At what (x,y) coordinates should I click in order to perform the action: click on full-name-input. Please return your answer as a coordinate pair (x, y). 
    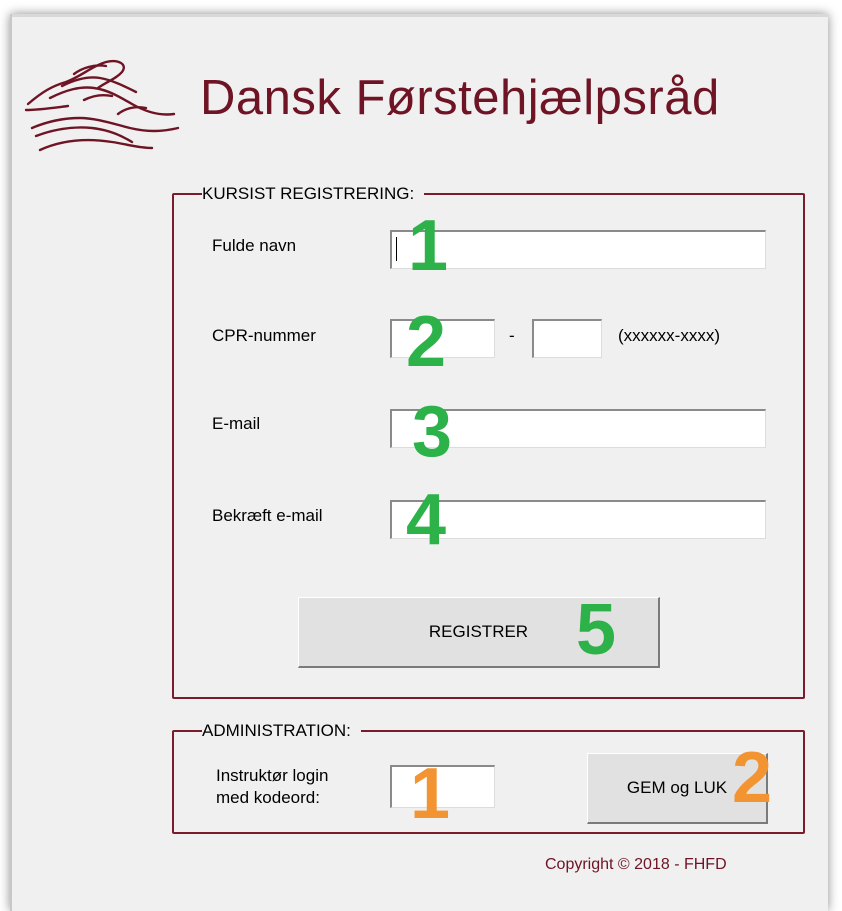
    Looking at the image, I should click on (578, 249).